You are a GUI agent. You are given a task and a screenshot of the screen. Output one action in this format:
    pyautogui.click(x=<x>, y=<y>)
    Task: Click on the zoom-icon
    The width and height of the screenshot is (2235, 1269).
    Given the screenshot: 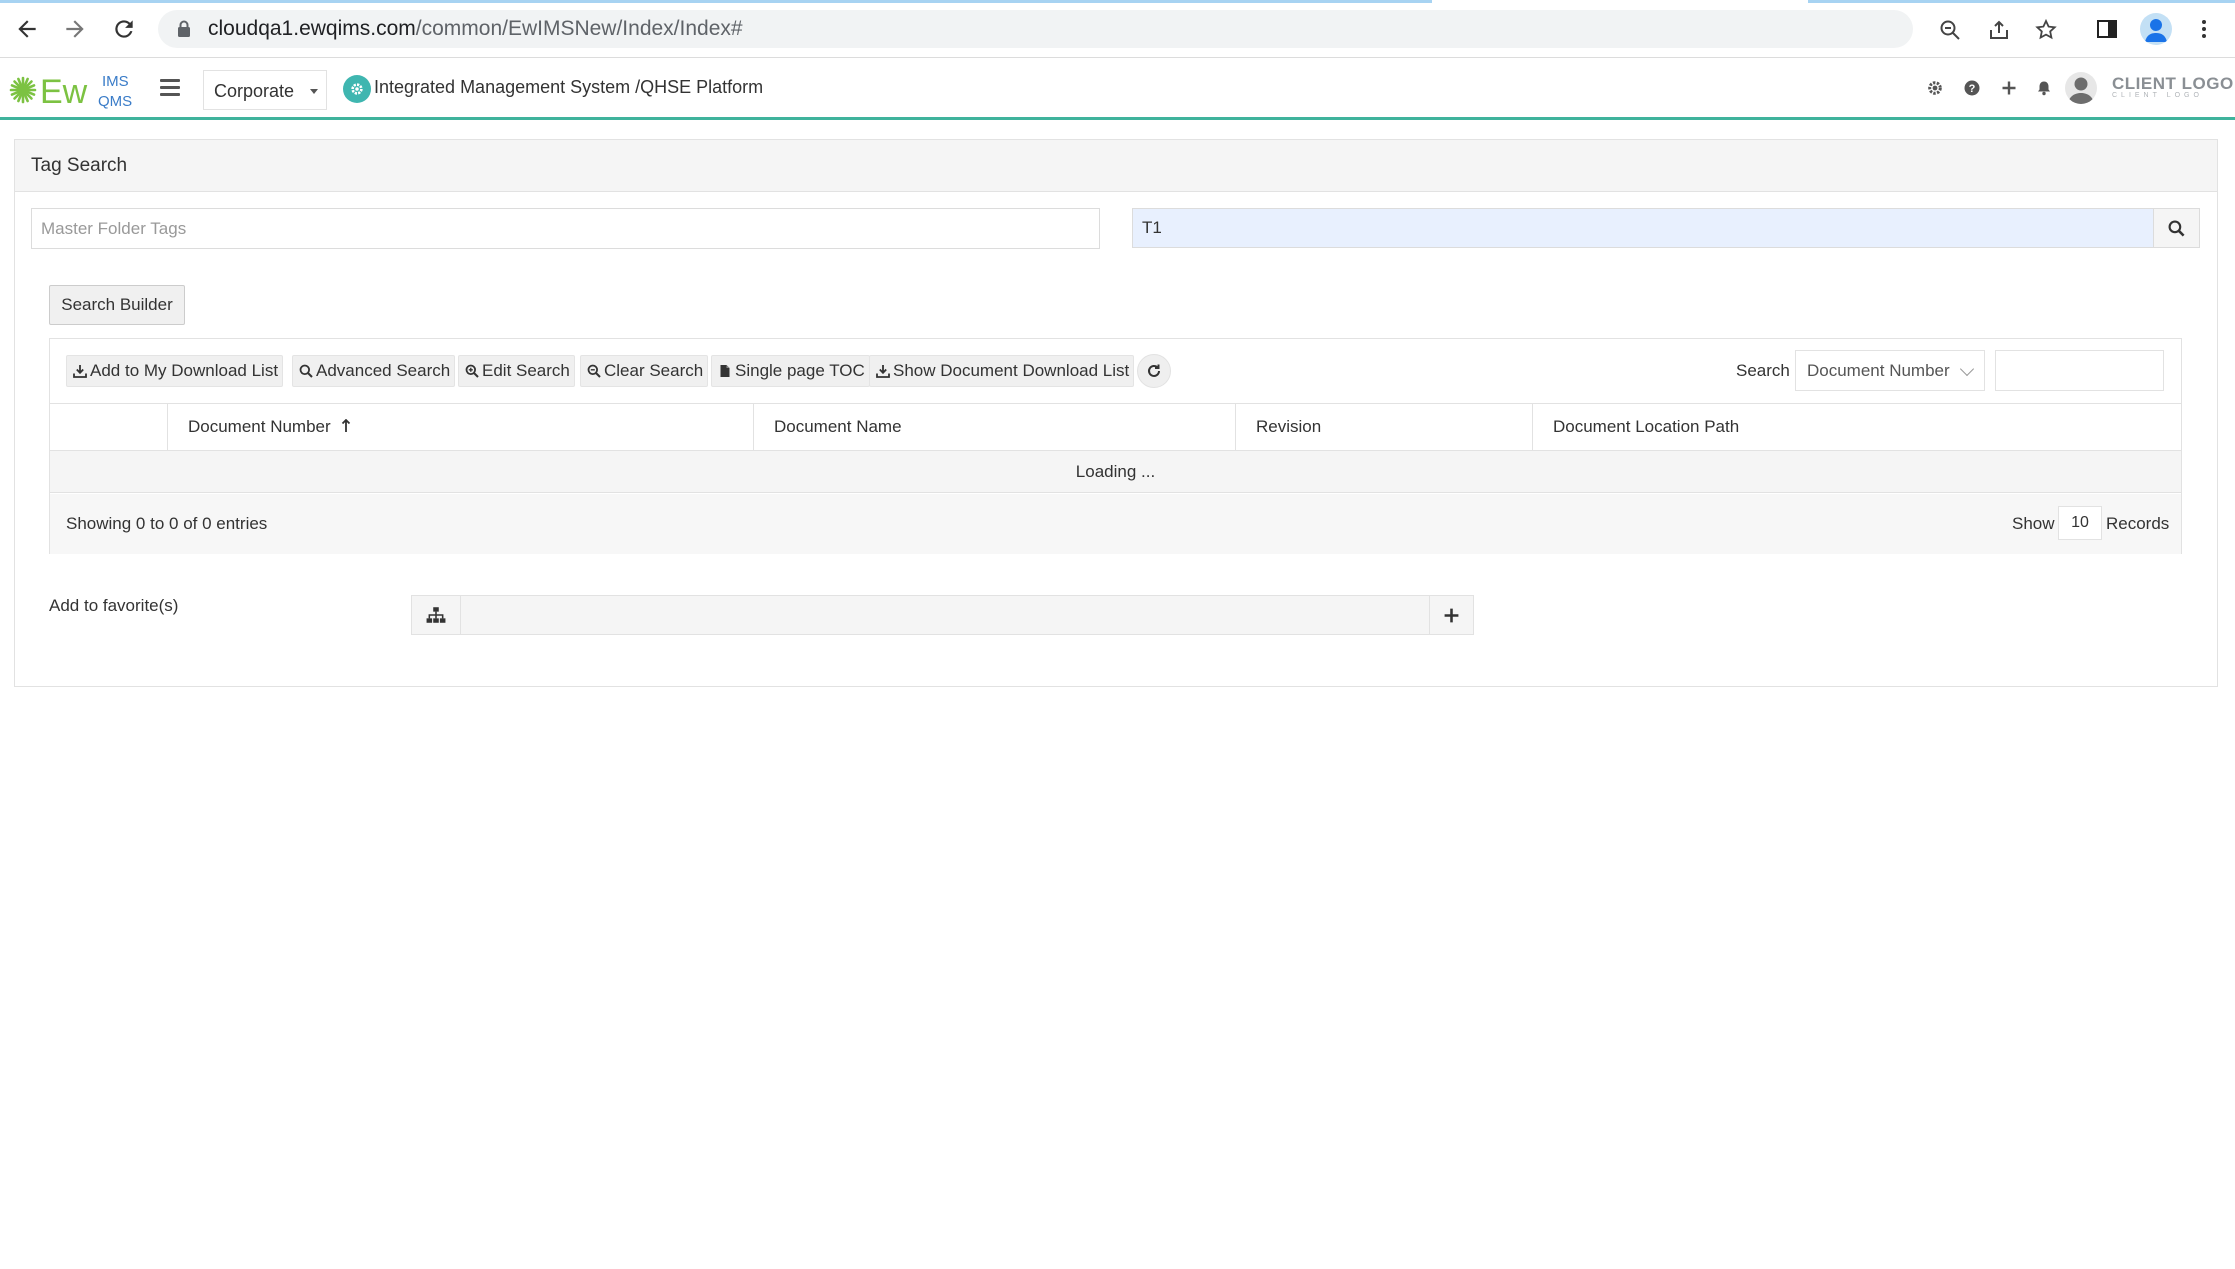 What is the action you would take?
    pyautogui.click(x=1950, y=30)
    